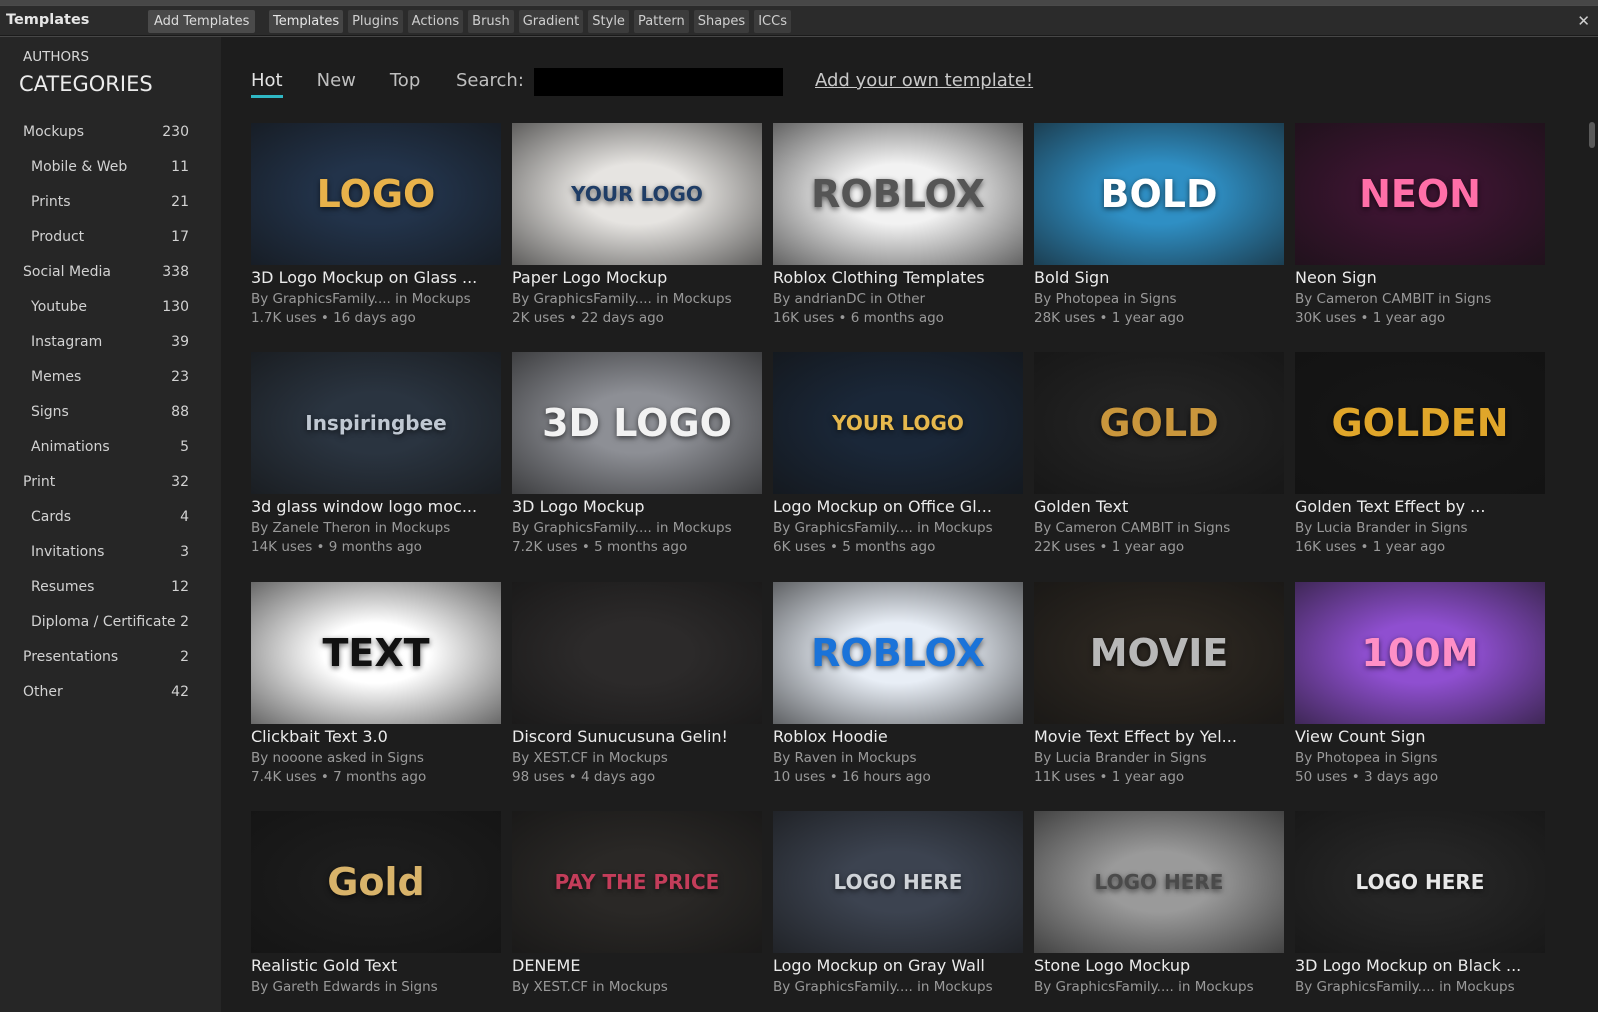 The image size is (1598, 1012). What do you see at coordinates (637, 506) in the screenshot?
I see `template-title: 3D Logo Mockup` at bounding box center [637, 506].